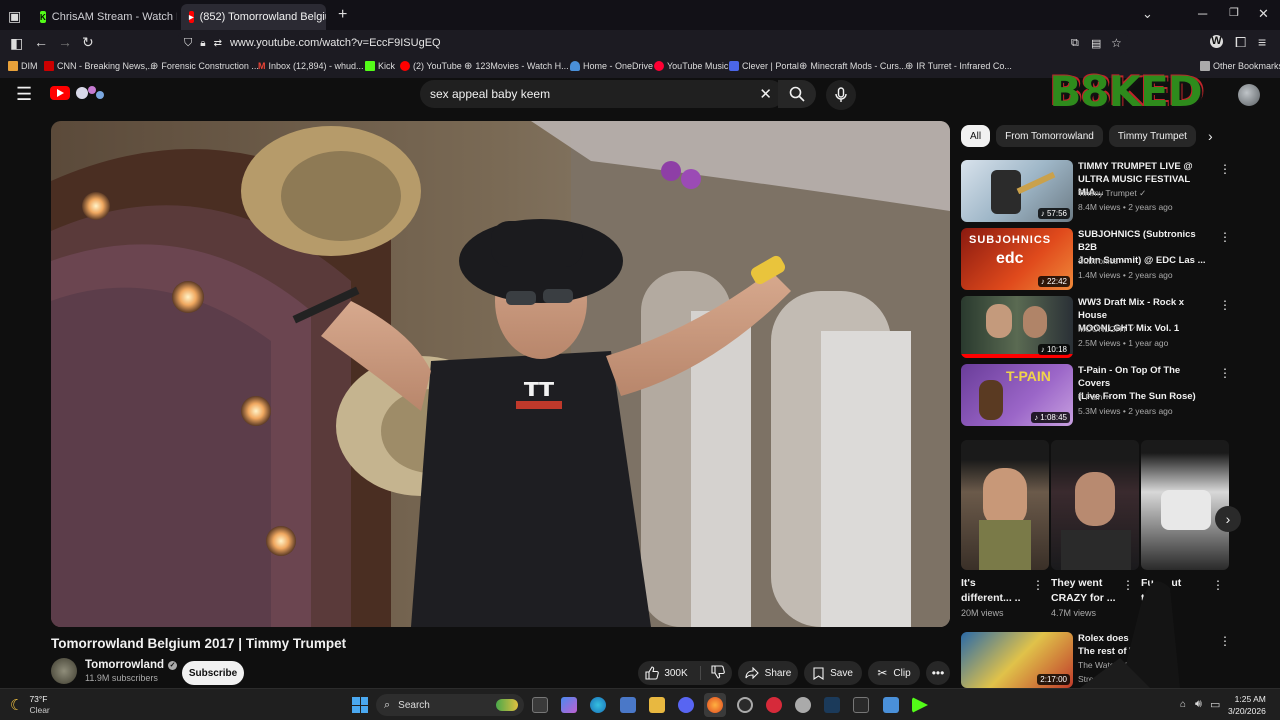  I want to click on like-button: 300K, so click(673, 673).